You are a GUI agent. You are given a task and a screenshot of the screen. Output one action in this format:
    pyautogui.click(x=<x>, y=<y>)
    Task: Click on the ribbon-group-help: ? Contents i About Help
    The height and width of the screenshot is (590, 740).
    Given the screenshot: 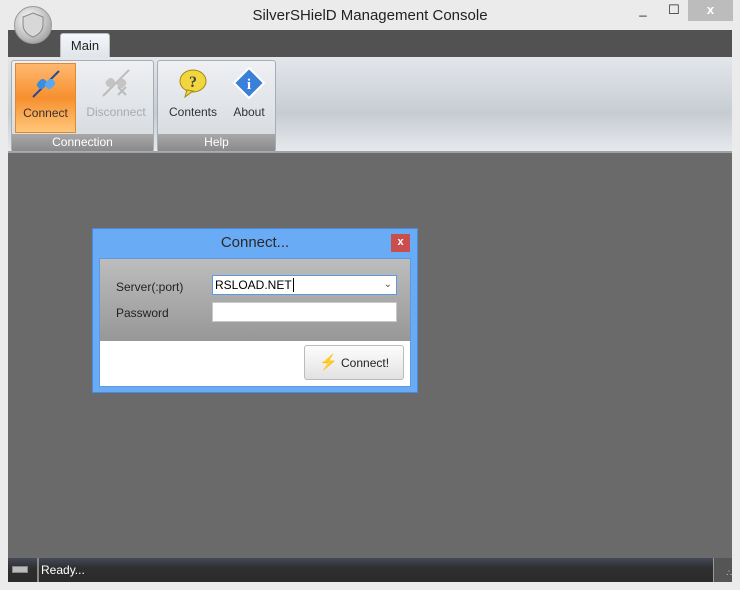 What is the action you would take?
    pyautogui.click(x=216, y=106)
    